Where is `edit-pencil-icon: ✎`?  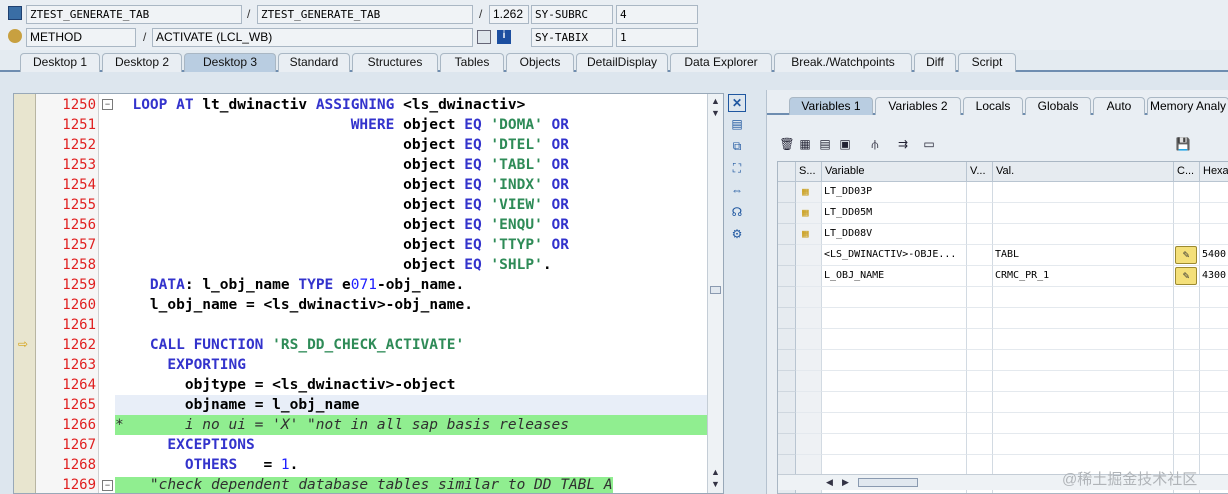 edit-pencil-icon: ✎ is located at coordinates (1186, 276).